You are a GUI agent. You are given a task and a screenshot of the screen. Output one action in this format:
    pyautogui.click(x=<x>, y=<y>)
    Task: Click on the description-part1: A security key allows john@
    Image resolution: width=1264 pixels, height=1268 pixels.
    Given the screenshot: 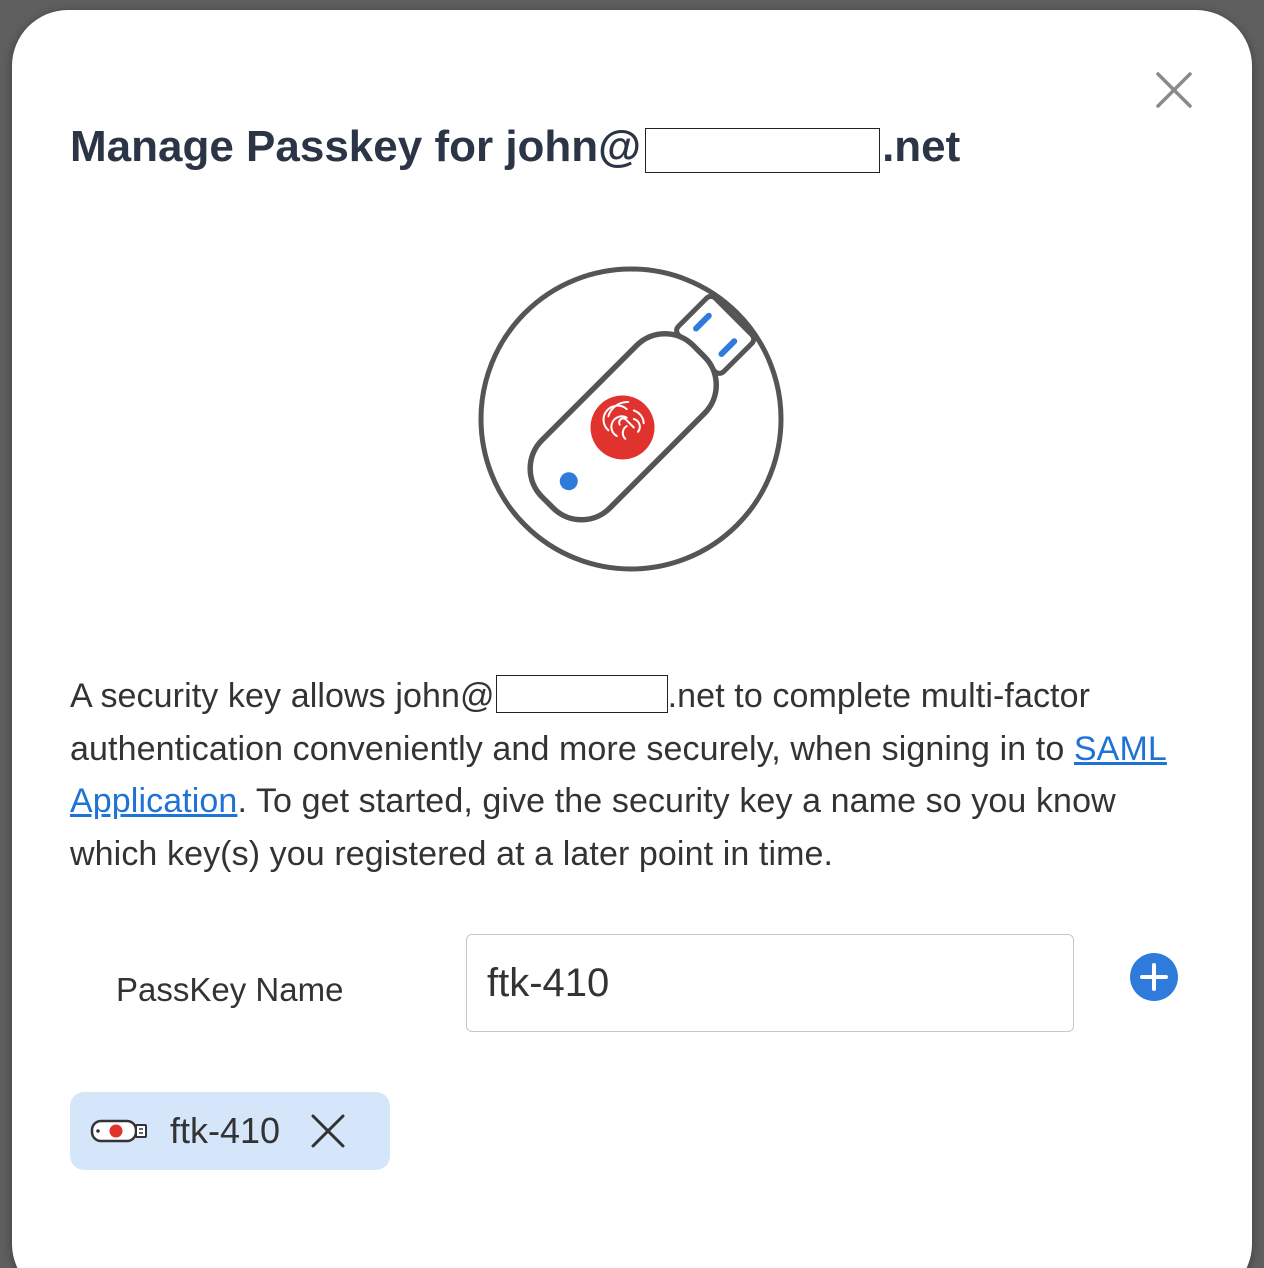 What is the action you would take?
    pyautogui.click(x=282, y=696)
    